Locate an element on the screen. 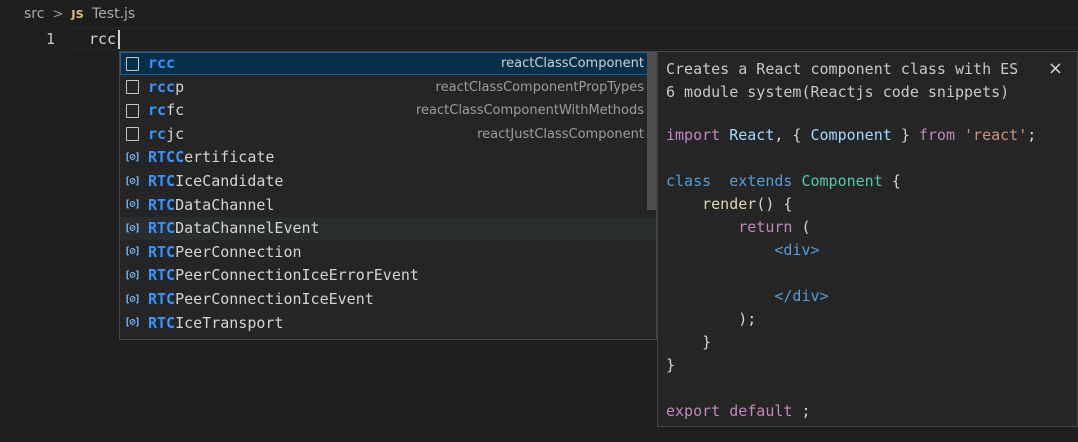 This screenshot has width=1078, height=442. suggest-item-detail: reactClassComponent is located at coordinates (572, 63).